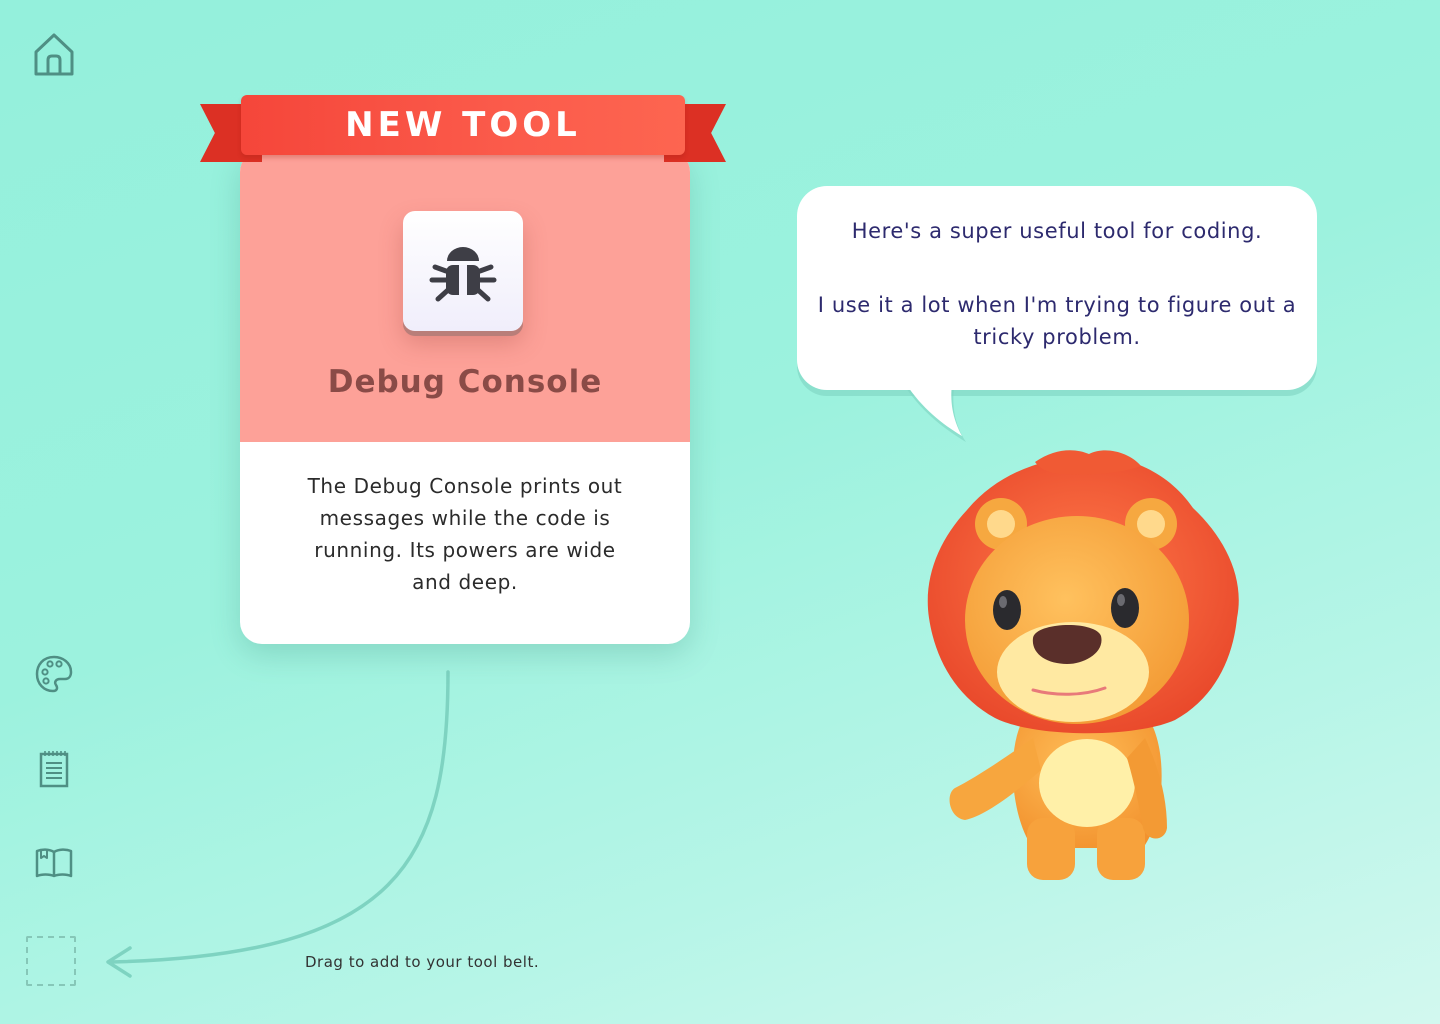 The image size is (1440, 1024). I want to click on home-icon, so click(54, 54).